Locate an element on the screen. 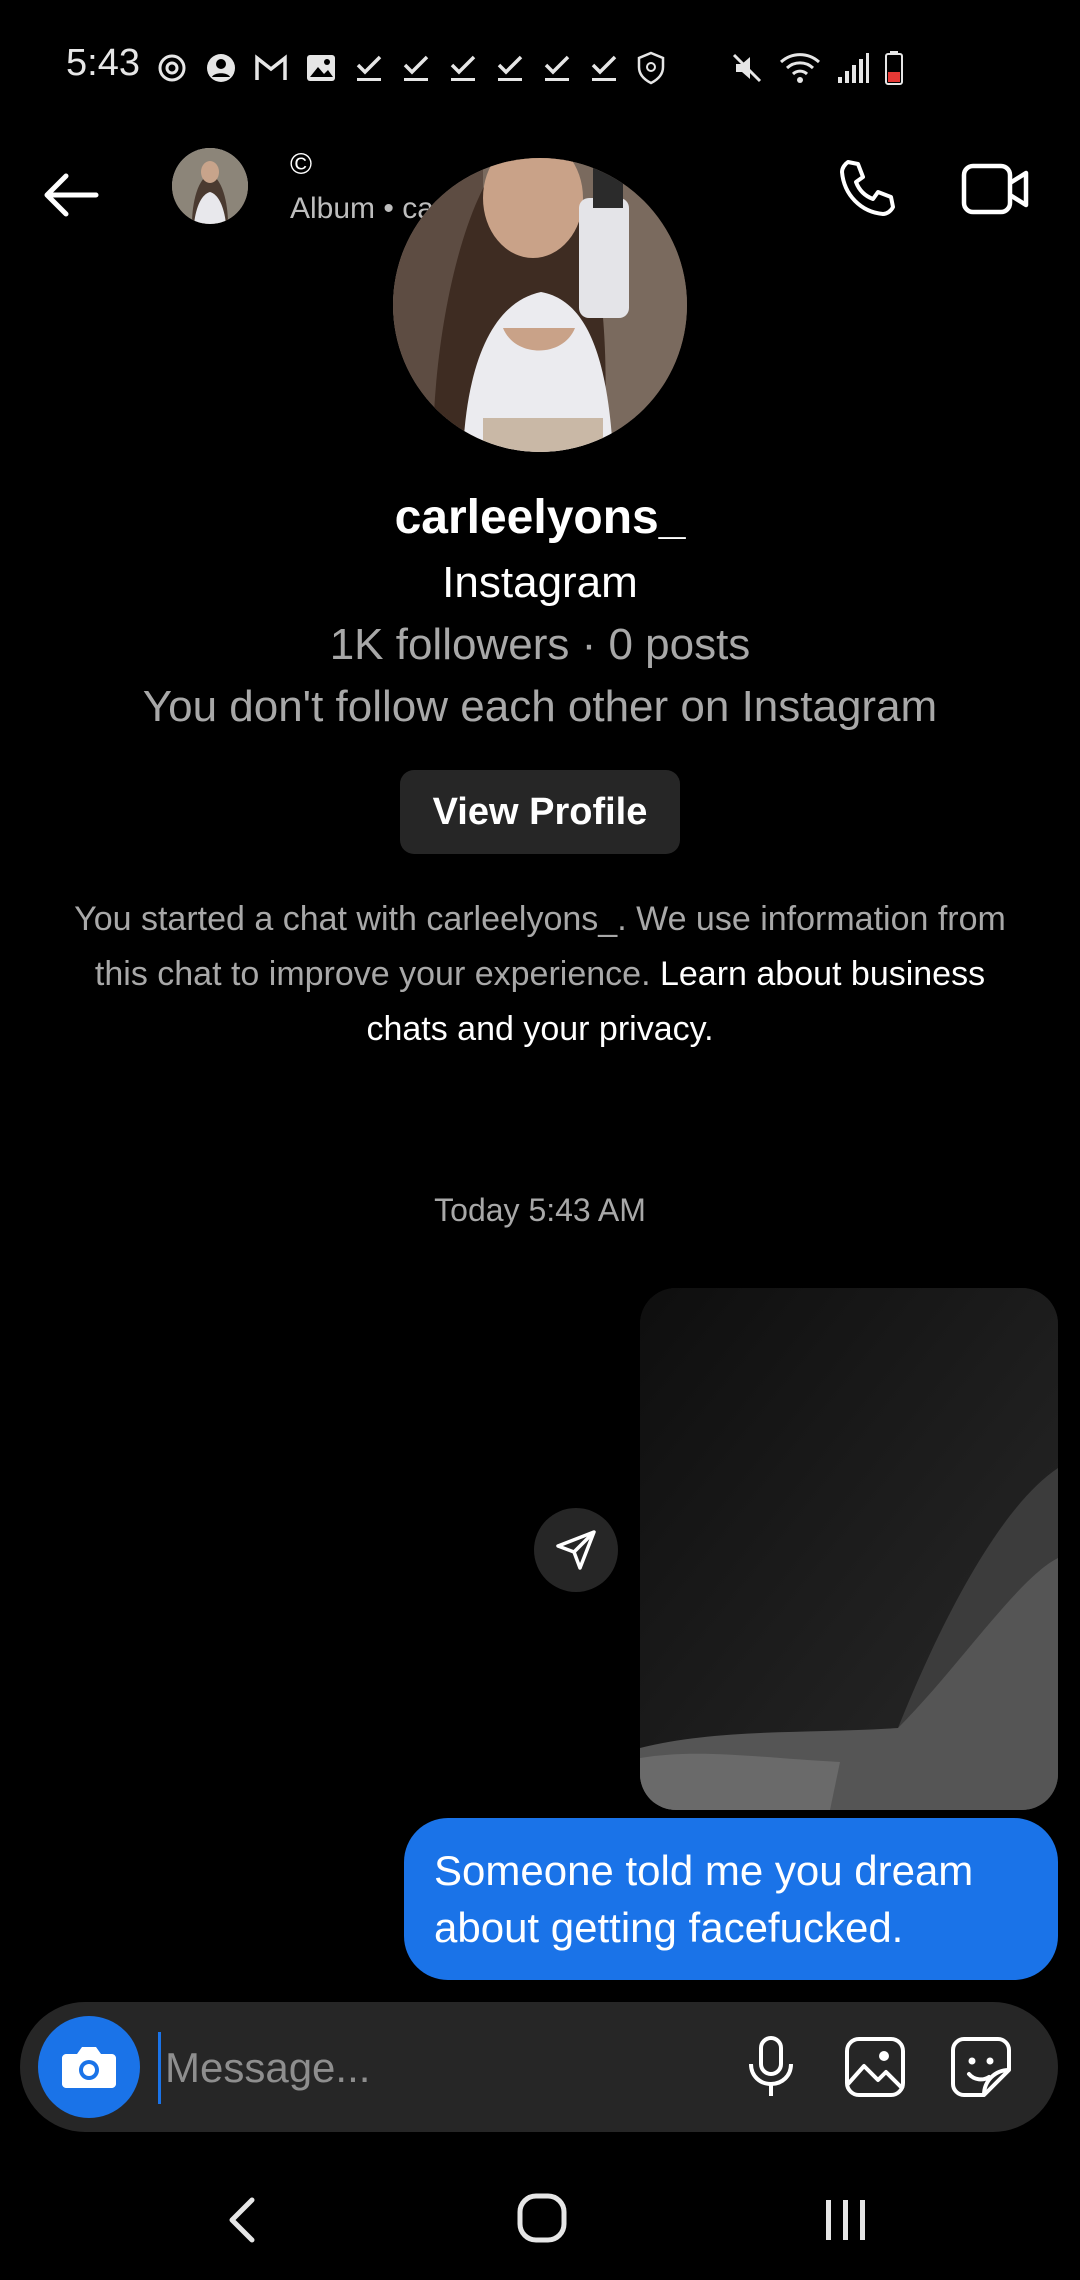 The width and height of the screenshot is (1080, 2280). voice-call-button is located at coordinates (867, 189).